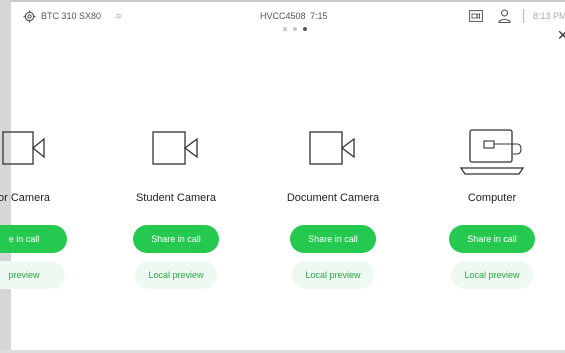 The height and width of the screenshot is (353, 565). I want to click on status-separator, so click(523, 16).